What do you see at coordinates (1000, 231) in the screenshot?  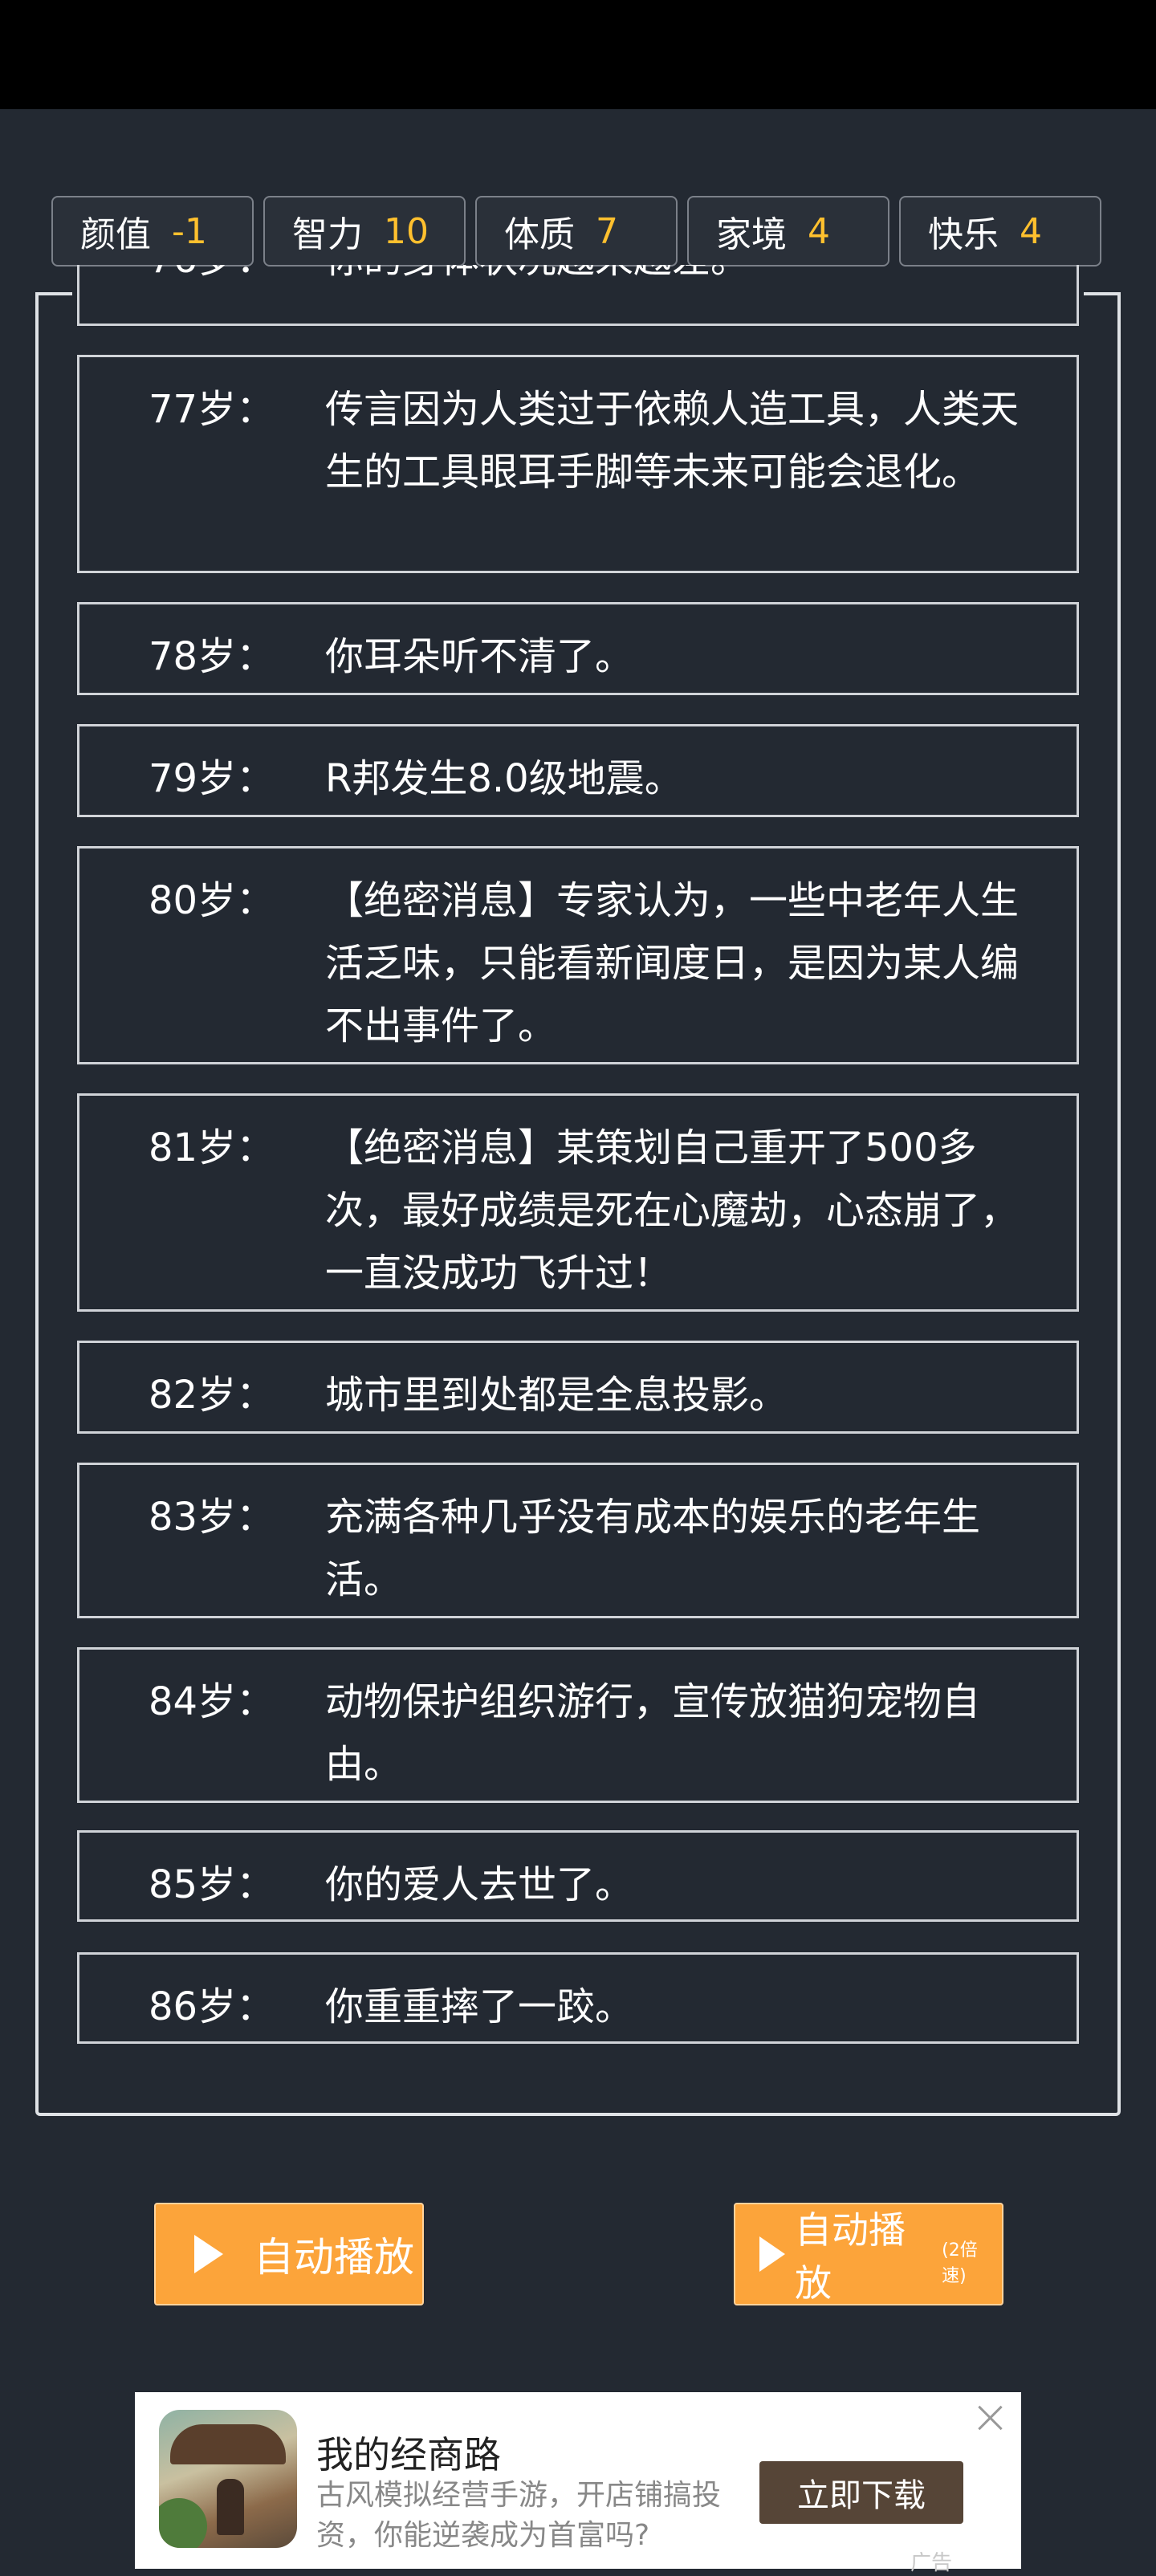 I see `stat-happiness: 快乐 4` at bounding box center [1000, 231].